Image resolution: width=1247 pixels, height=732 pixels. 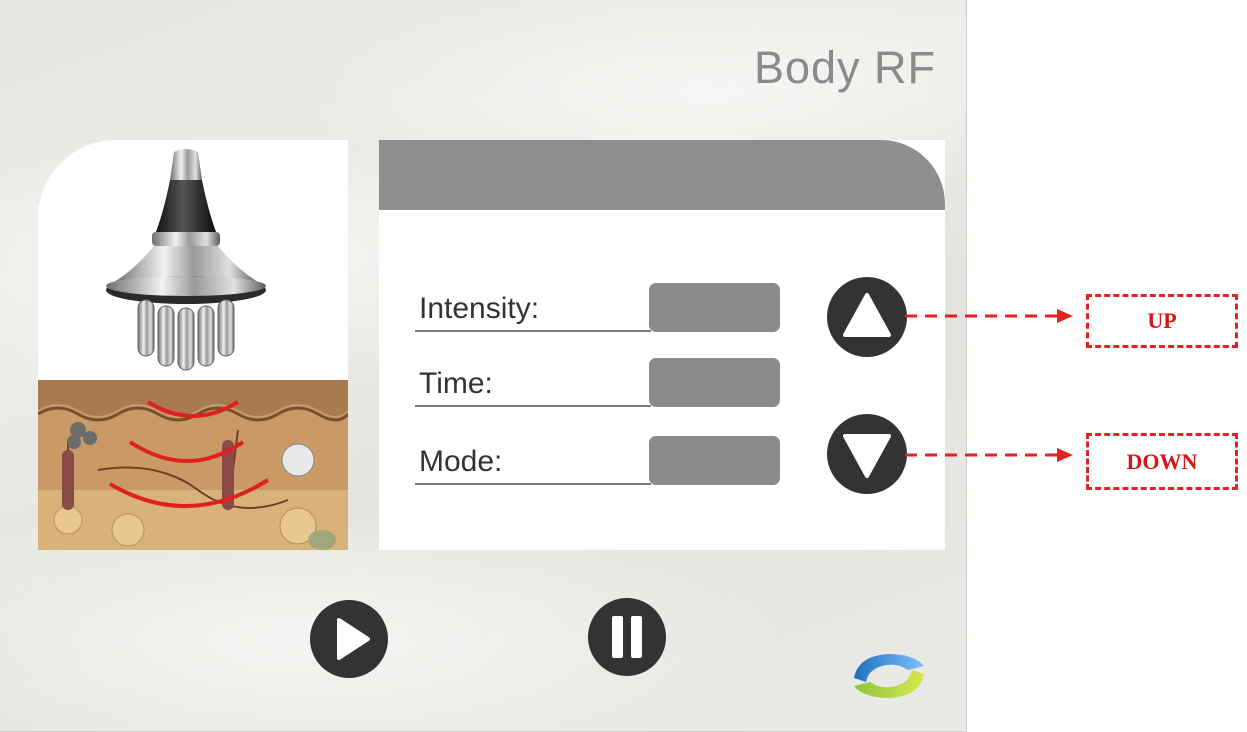 What do you see at coordinates (533, 406) in the screenshot?
I see `time-underline` at bounding box center [533, 406].